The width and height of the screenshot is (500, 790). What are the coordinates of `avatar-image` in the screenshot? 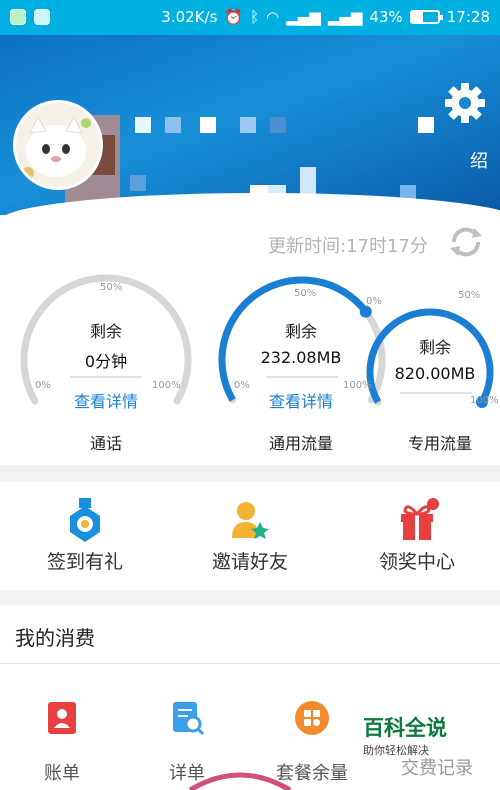 It's located at (56, 147).